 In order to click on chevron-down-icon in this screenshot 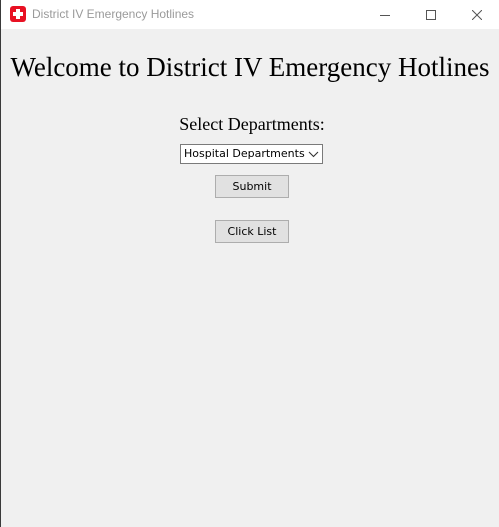, I will do `click(313, 154)`.